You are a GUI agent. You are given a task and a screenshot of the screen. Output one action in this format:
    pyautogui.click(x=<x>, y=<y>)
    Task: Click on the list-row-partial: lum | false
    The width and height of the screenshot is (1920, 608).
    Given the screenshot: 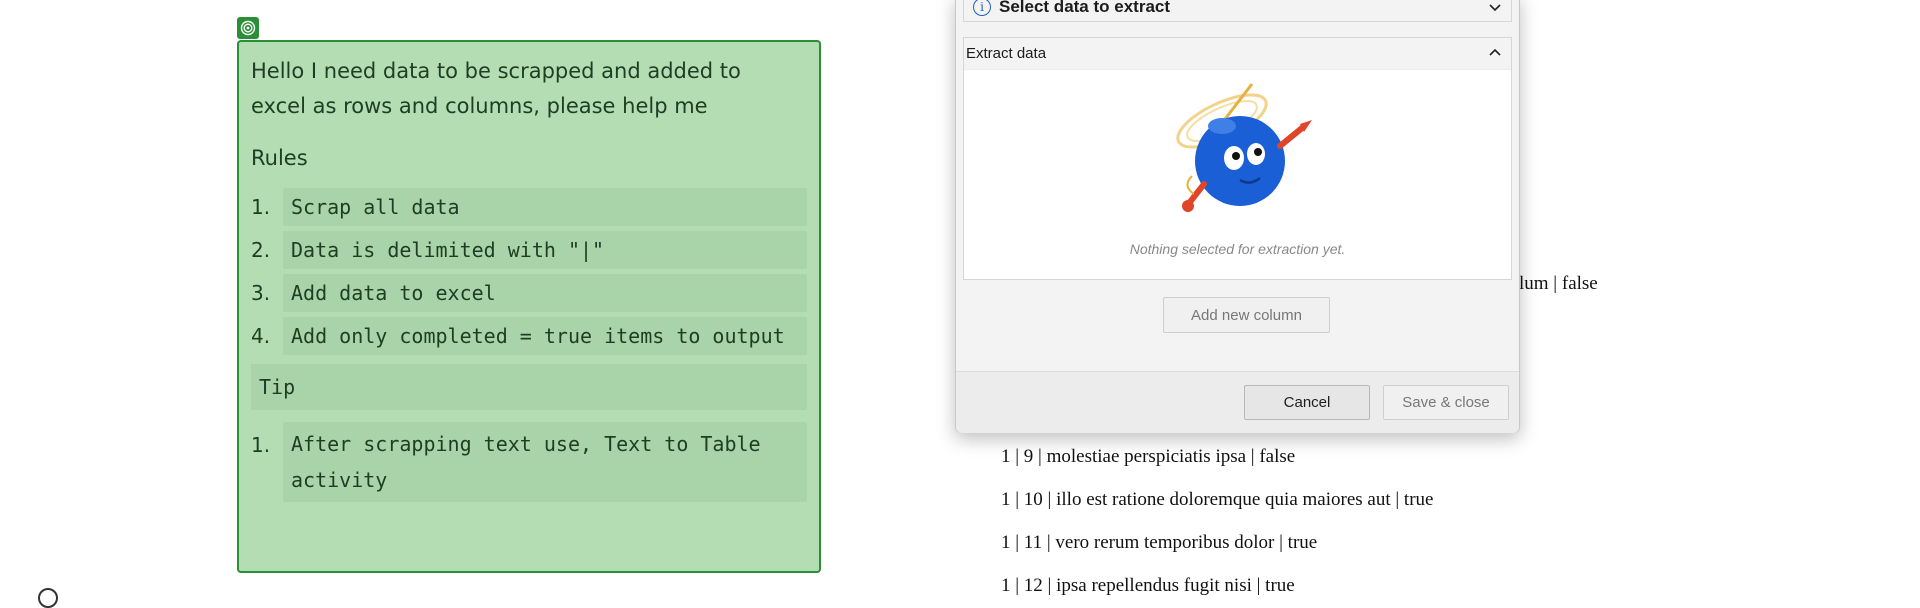 What is the action you would take?
    pyautogui.click(x=1558, y=283)
    